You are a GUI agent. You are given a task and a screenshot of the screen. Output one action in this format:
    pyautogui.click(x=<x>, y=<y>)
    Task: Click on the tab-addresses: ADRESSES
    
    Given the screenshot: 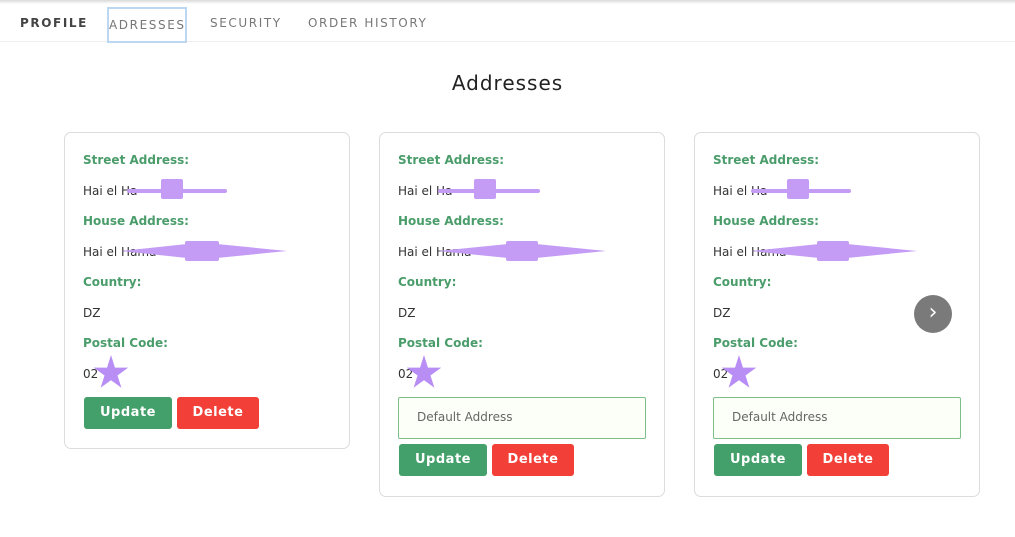 What is the action you would take?
    pyautogui.click(x=147, y=25)
    